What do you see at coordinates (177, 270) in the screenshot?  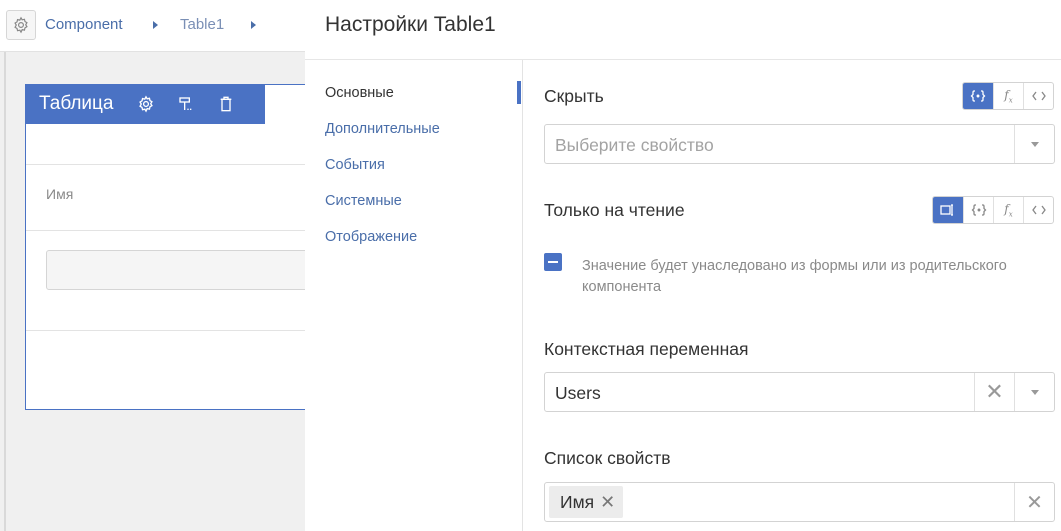 I see `column-input-placeholder` at bounding box center [177, 270].